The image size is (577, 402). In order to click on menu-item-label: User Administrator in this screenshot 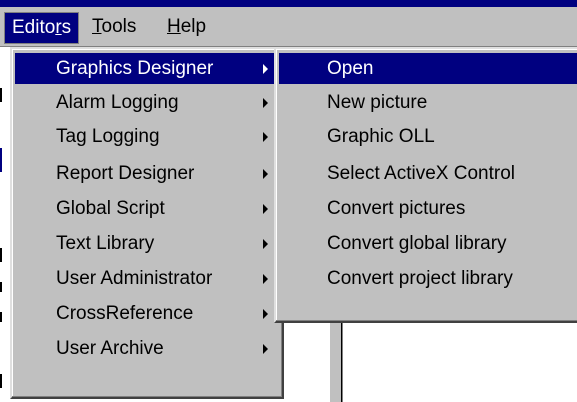, I will do `click(134, 278)`.